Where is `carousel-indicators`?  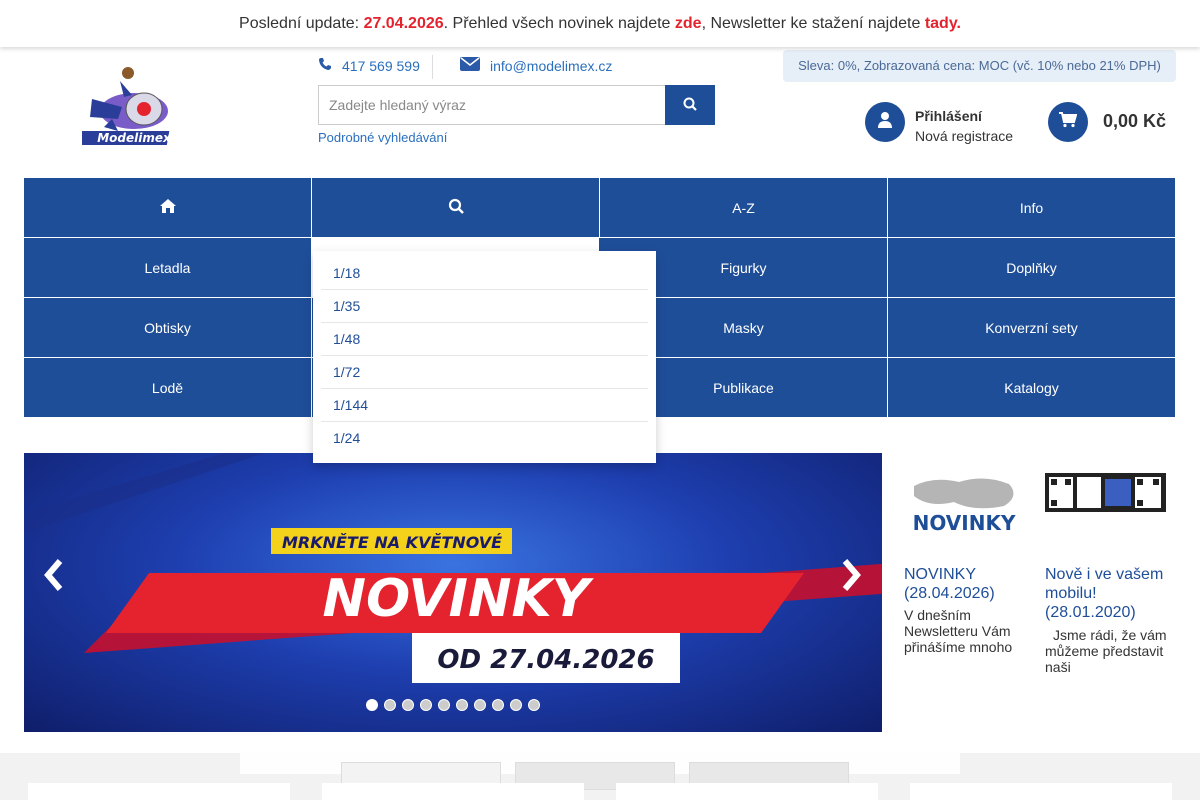 carousel-indicators is located at coordinates (453, 705).